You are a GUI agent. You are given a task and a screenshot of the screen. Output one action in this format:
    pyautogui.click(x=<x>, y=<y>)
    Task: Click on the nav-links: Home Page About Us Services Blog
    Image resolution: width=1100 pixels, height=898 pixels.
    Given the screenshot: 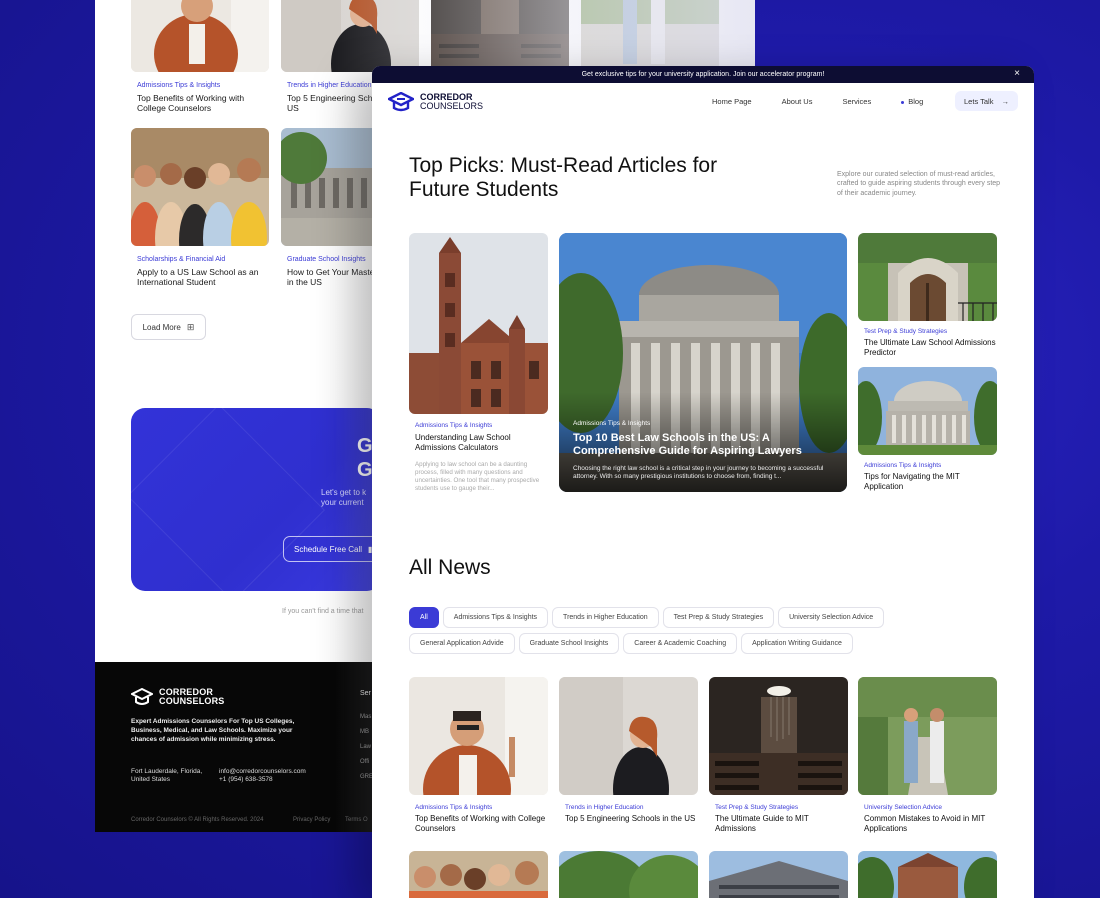 What is the action you would take?
    pyautogui.click(x=847, y=101)
    